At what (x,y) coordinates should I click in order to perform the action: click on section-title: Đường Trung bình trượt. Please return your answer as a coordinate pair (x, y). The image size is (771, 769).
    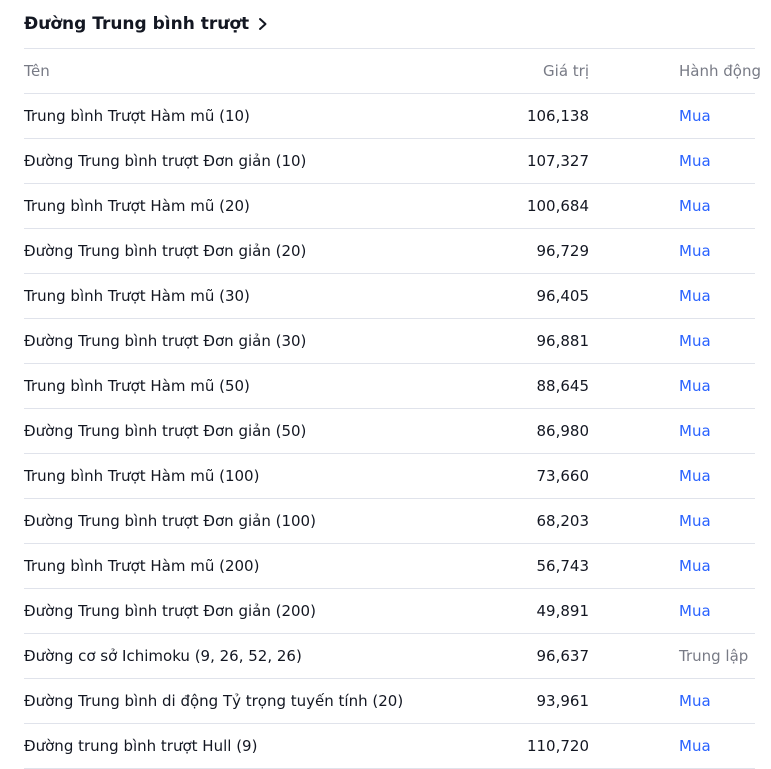
    Looking at the image, I should click on (137, 24).